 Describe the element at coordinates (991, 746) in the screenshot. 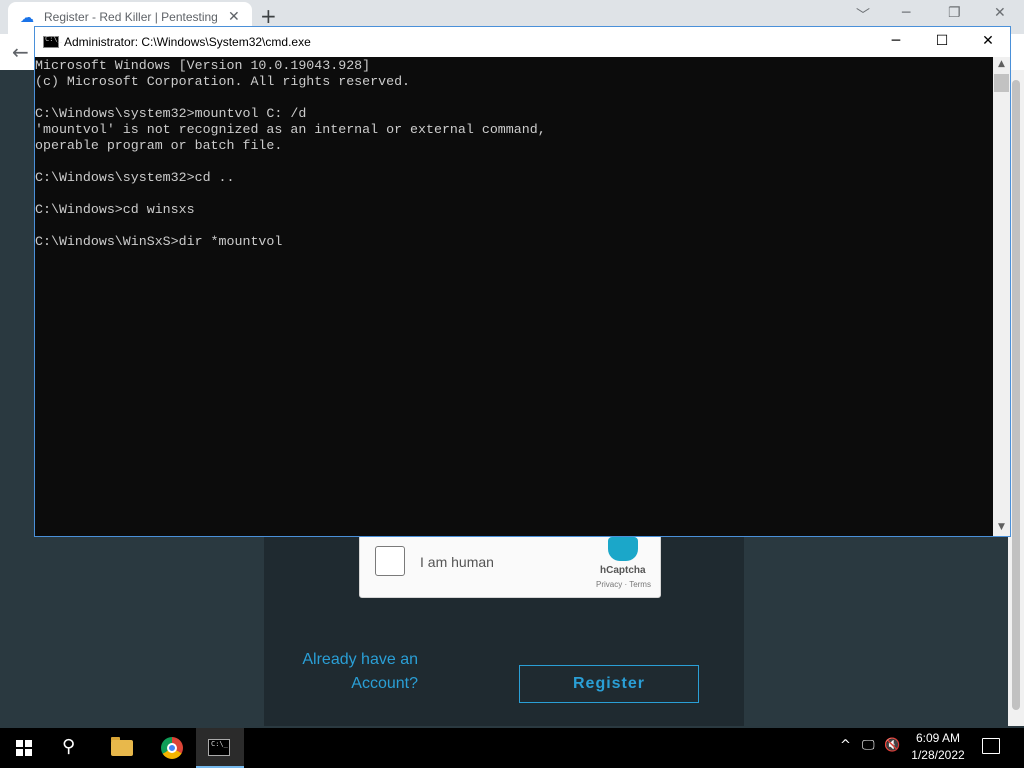

I see `notifications-icon` at that location.